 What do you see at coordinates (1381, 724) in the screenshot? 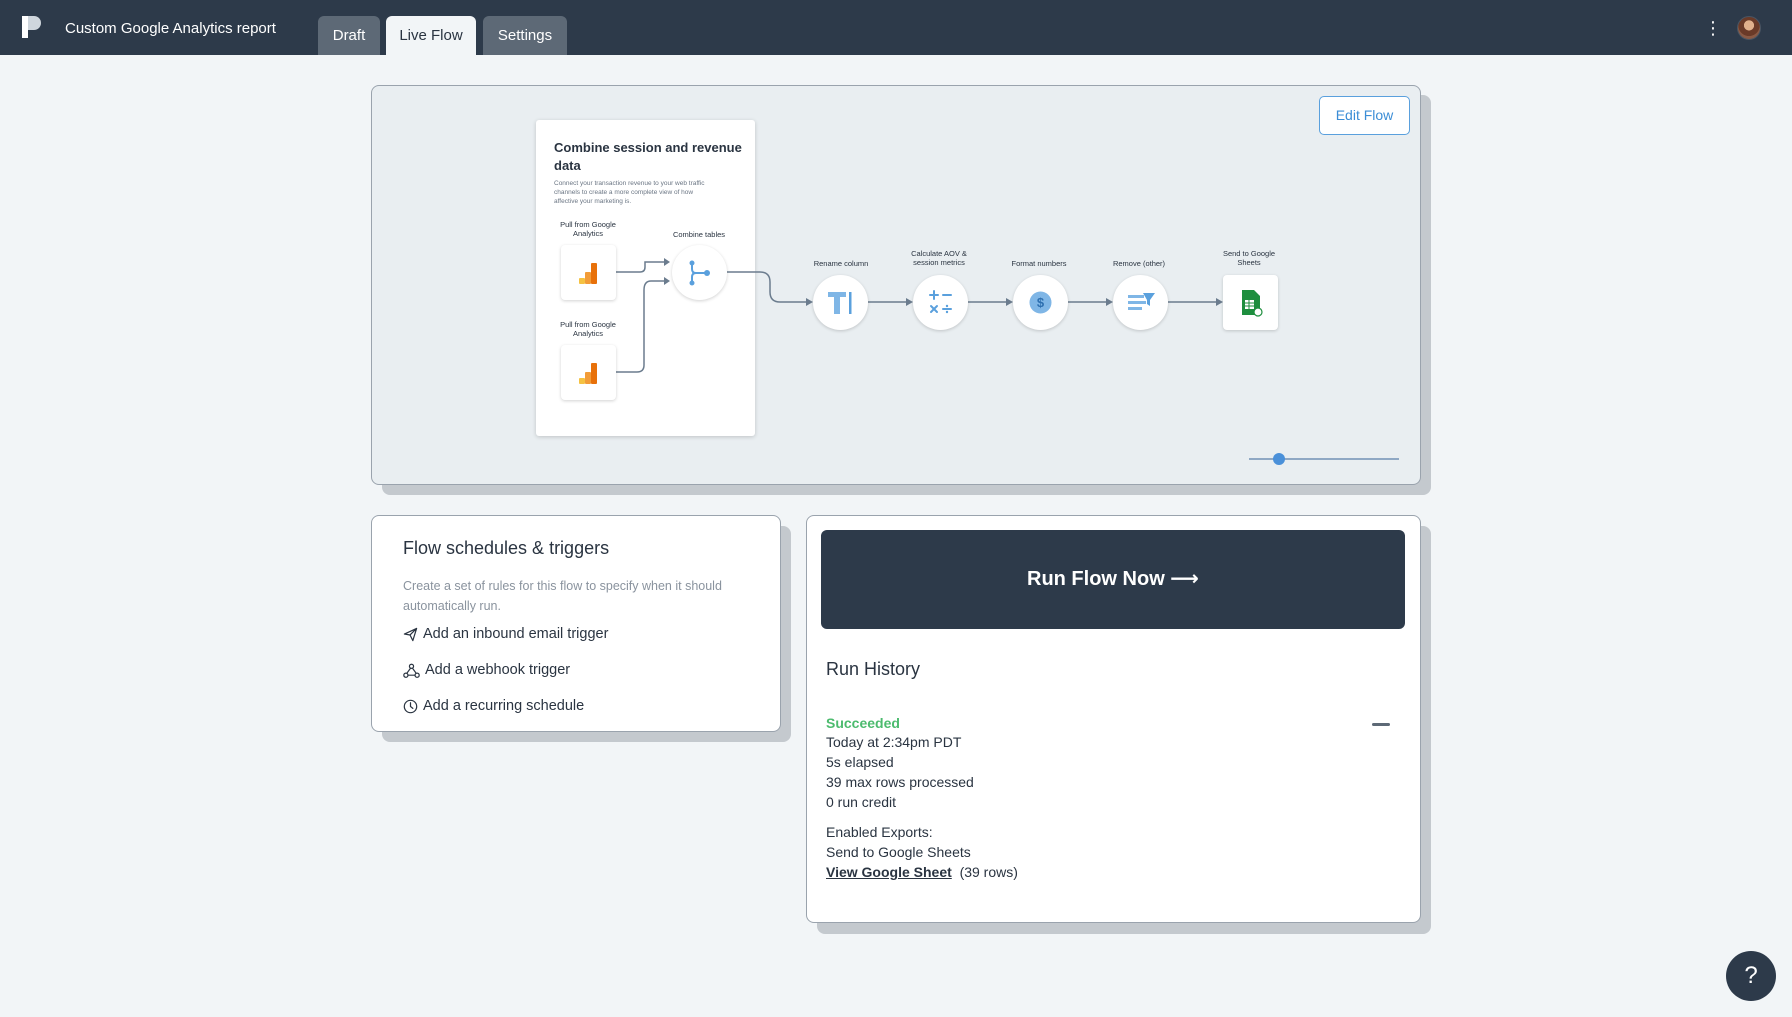
I see `collapse-run-icon` at bounding box center [1381, 724].